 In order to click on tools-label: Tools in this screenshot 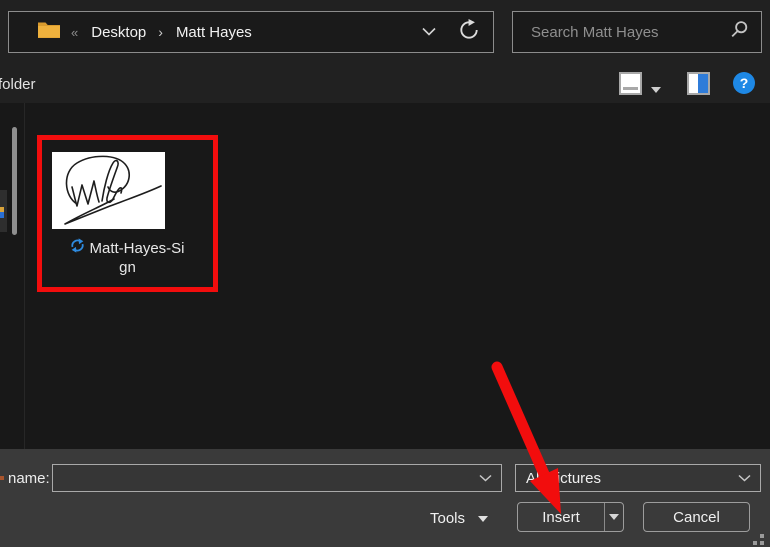, I will do `click(448, 518)`.